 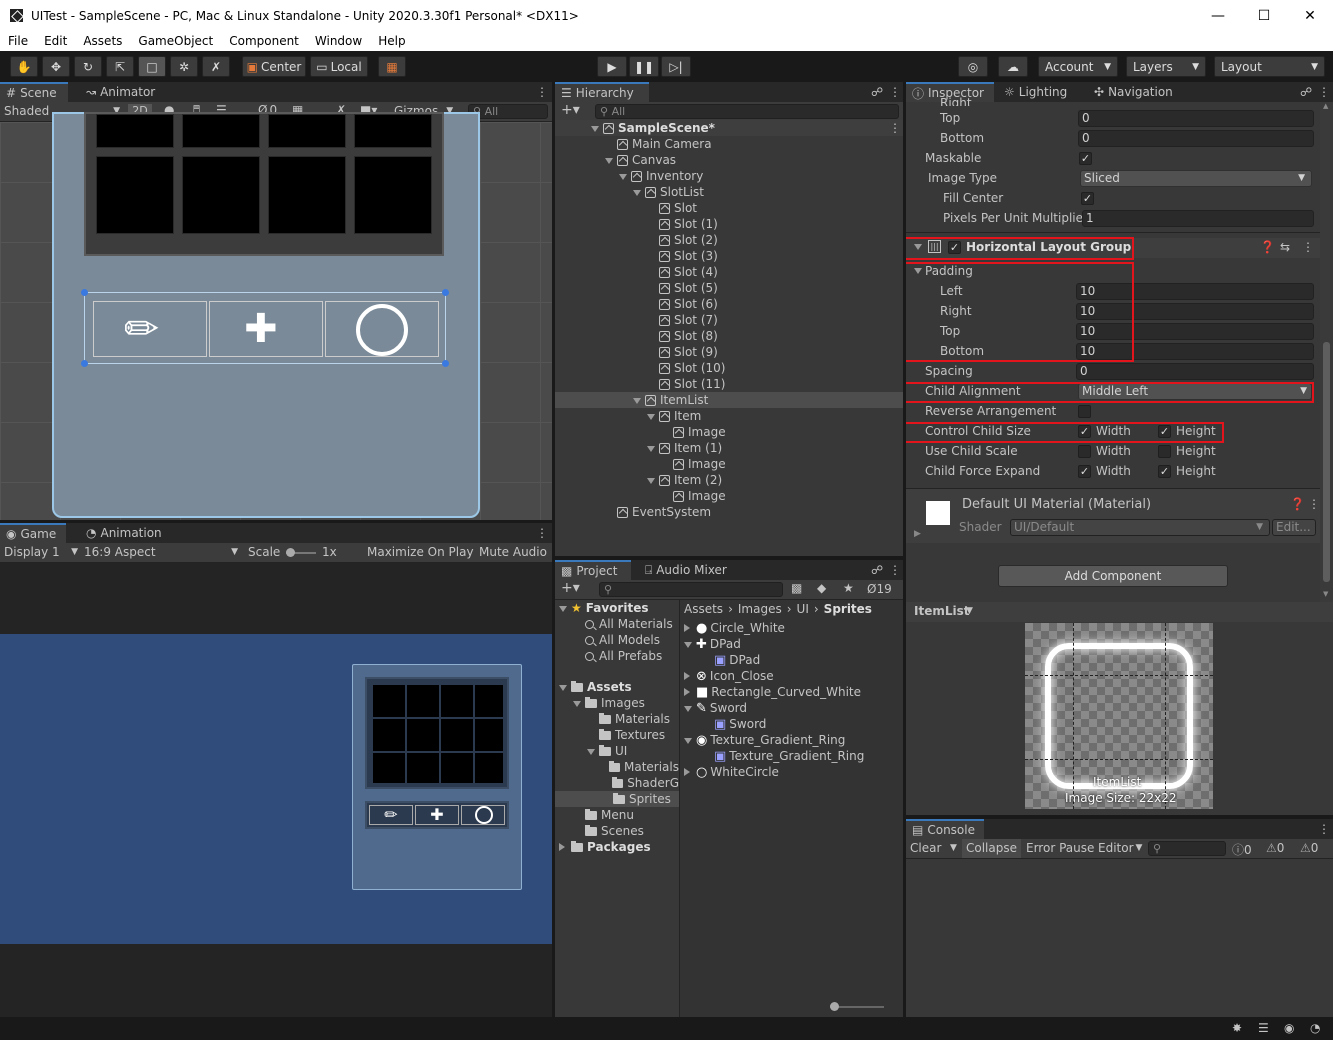 What do you see at coordinates (879, 589) in the screenshot?
I see `hidden-packages-toggle: Ø 19` at bounding box center [879, 589].